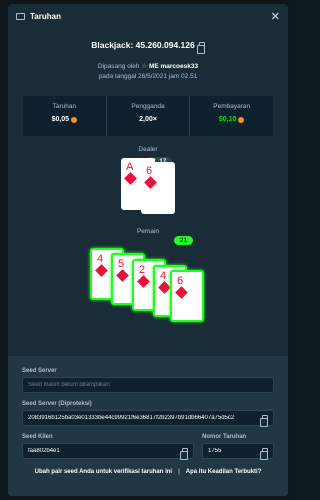 The width and height of the screenshot is (320, 500). Describe the element at coordinates (224, 472) in the screenshot. I see `provably-fair-link: Apa itu Keadilan Terbukti?` at that location.